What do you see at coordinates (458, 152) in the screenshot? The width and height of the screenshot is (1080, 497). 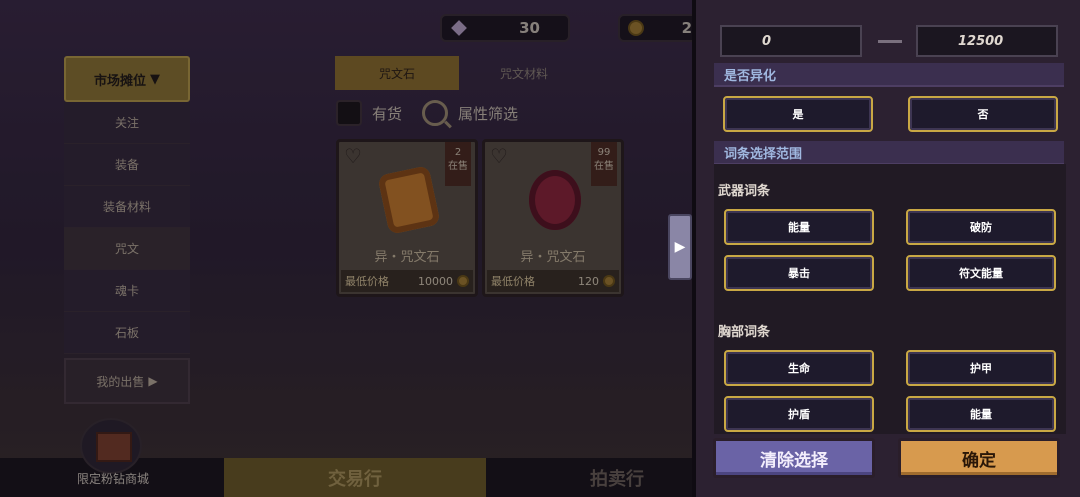 I see `stock-count: 2` at bounding box center [458, 152].